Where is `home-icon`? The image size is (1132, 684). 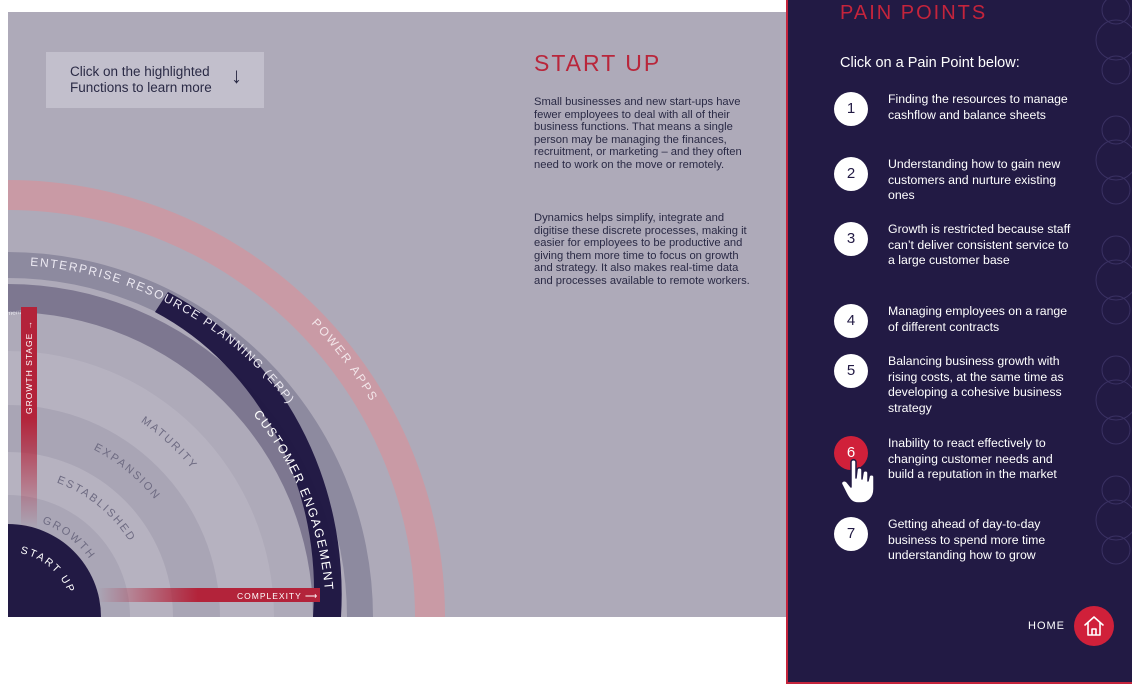 home-icon is located at coordinates (1094, 626).